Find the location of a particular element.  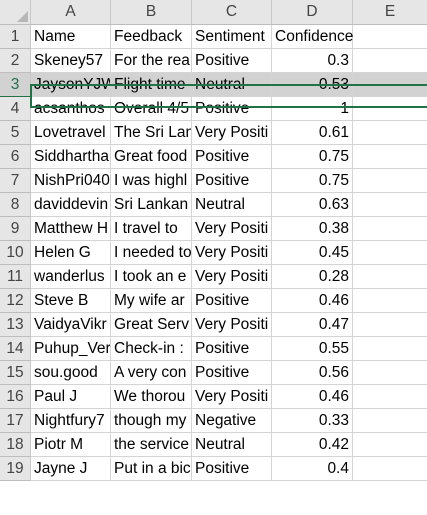

cell-e1 is located at coordinates (390, 37).